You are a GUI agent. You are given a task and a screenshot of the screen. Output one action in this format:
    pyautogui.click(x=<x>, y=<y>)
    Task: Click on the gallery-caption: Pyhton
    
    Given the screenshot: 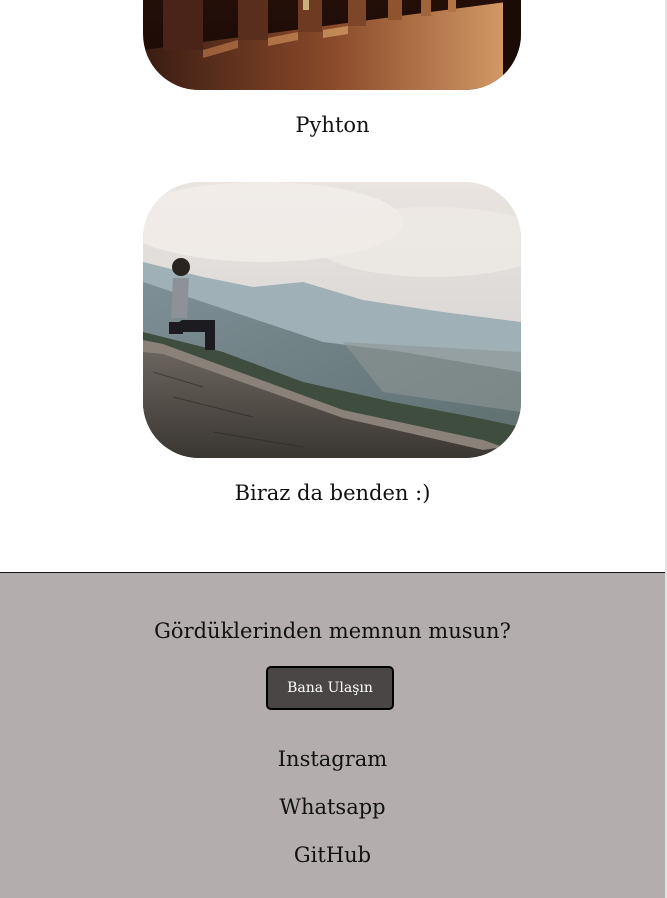 What is the action you would take?
    pyautogui.click(x=332, y=125)
    